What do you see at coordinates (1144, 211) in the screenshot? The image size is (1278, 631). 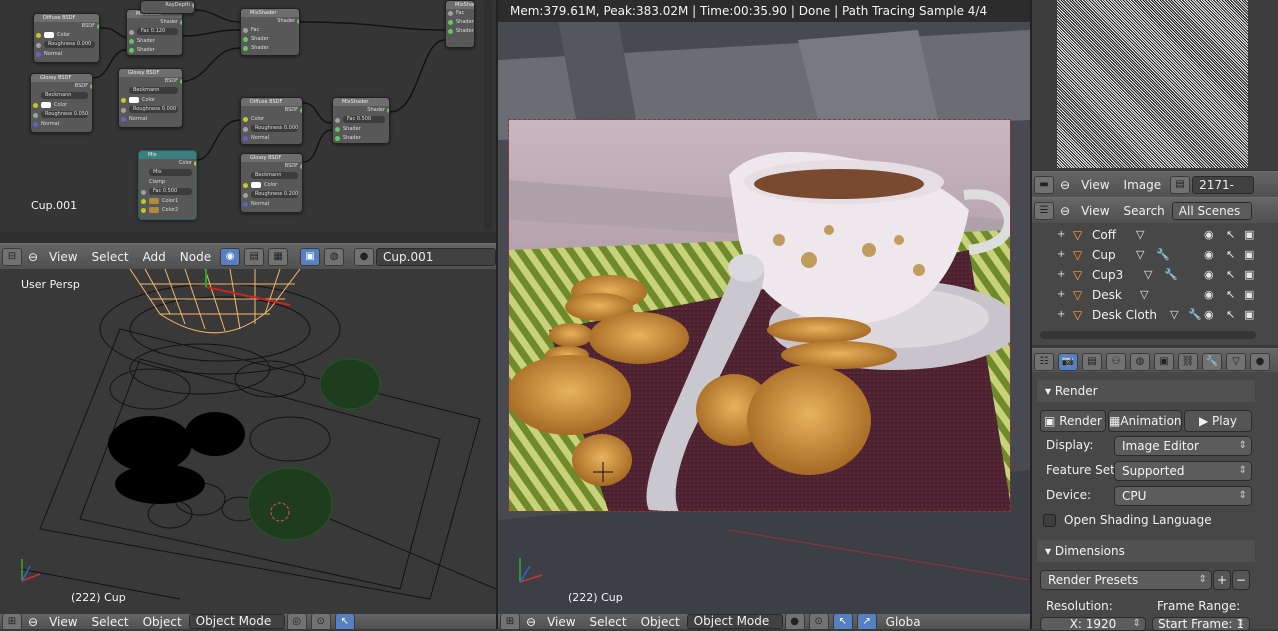 I see `menu-search: Search` at bounding box center [1144, 211].